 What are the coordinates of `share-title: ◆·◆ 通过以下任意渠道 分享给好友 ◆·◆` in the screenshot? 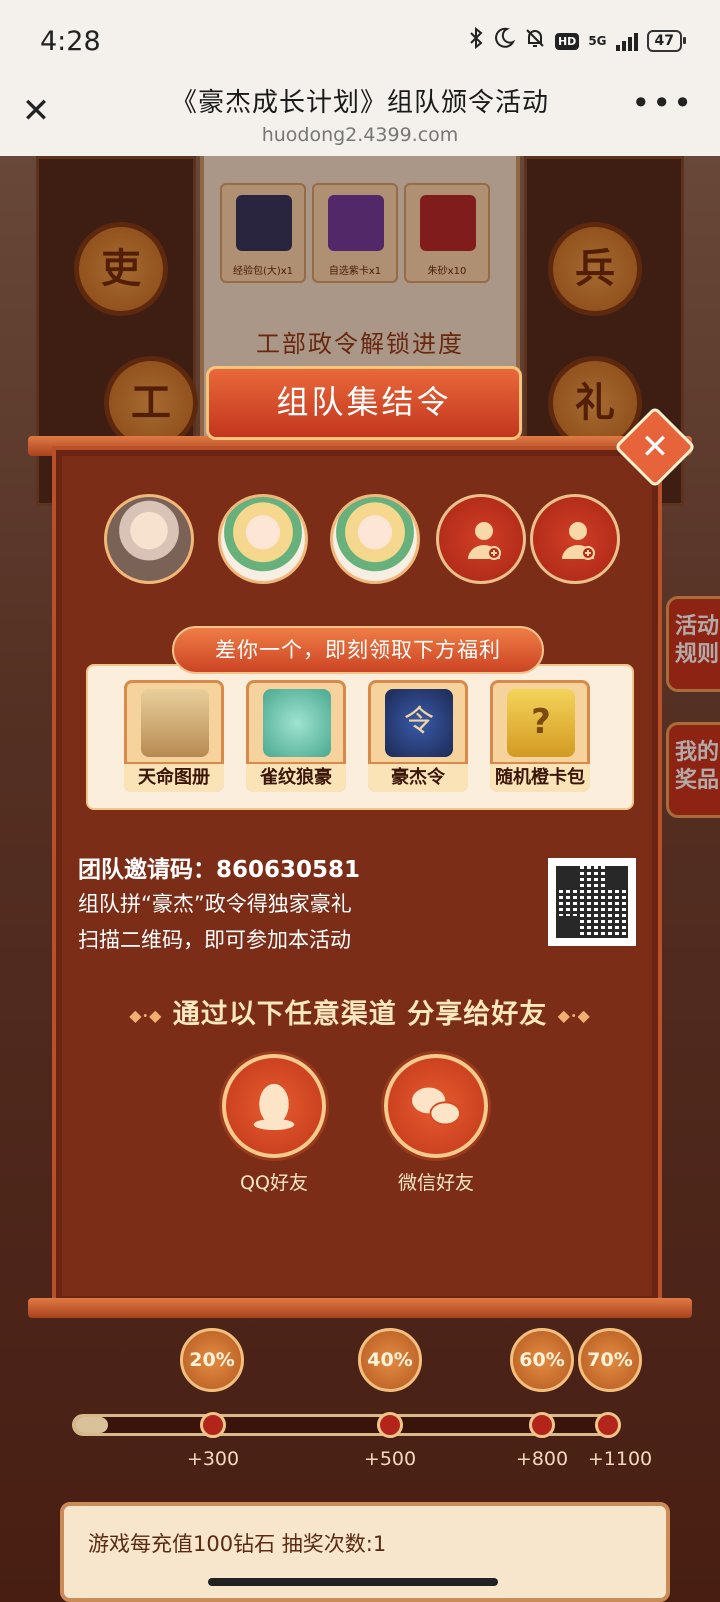 It's located at (360, 1011).